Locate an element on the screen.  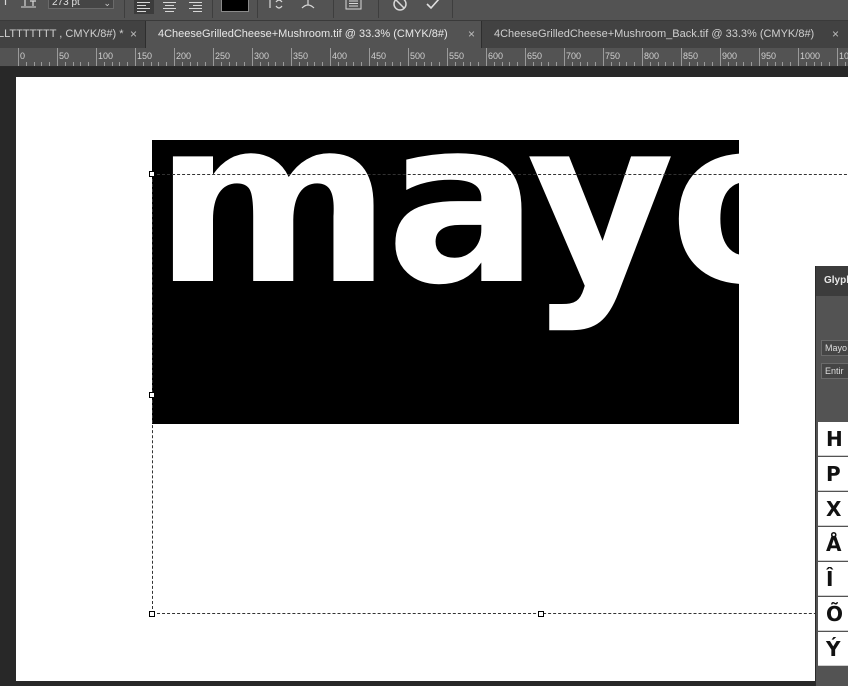
glyph-cell: P is located at coordinates (833, 474).